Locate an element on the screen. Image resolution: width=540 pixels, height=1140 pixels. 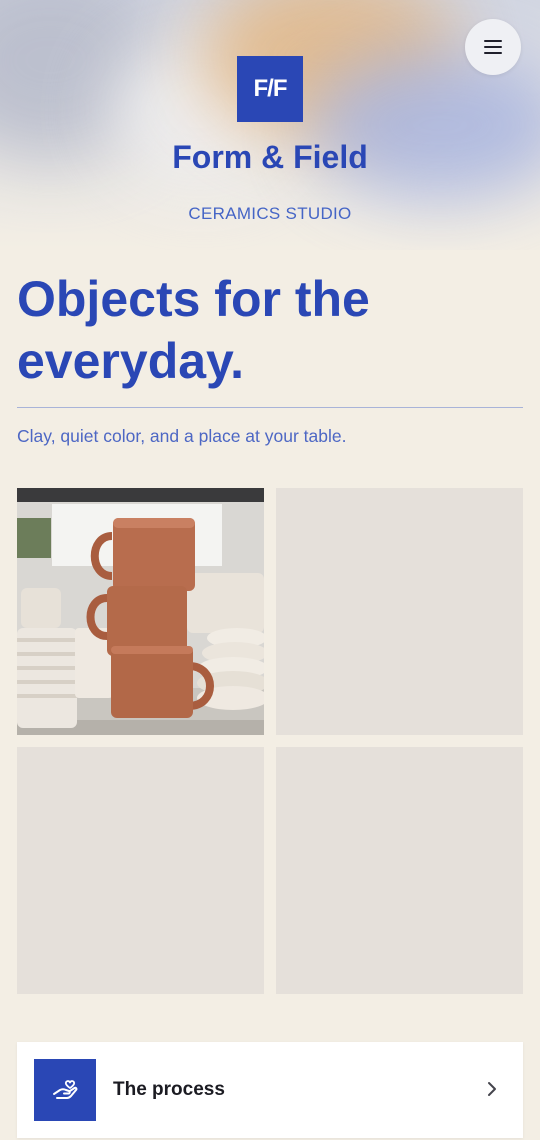
gallery-tile-photo is located at coordinates (140, 611).